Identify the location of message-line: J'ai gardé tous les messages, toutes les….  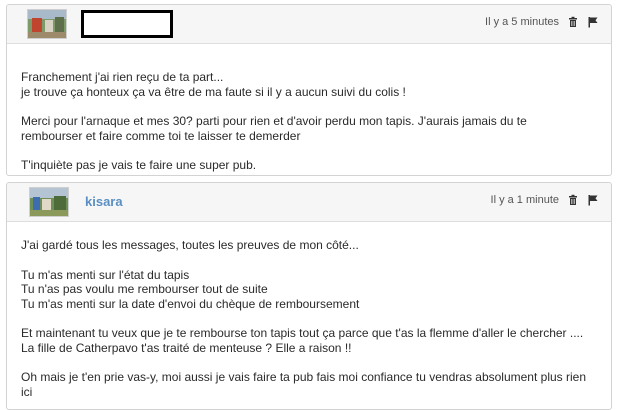
(190, 245).